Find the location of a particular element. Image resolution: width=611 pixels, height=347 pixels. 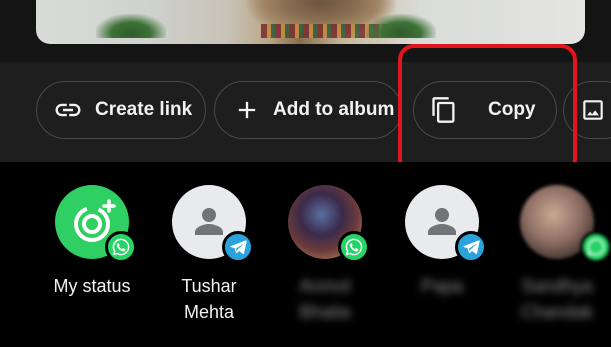

create-link-label: Create link is located at coordinates (144, 109).